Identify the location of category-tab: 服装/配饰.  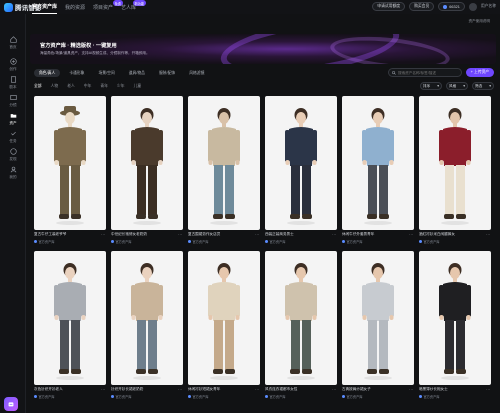
(167, 73).